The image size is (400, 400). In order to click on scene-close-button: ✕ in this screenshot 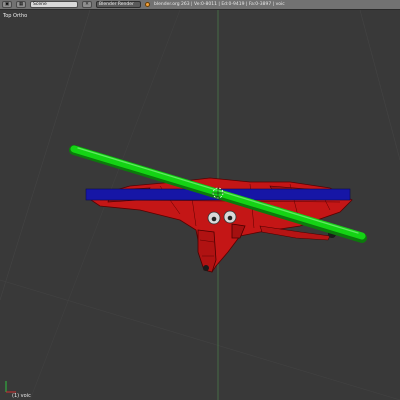, I will do `click(87, 4)`.